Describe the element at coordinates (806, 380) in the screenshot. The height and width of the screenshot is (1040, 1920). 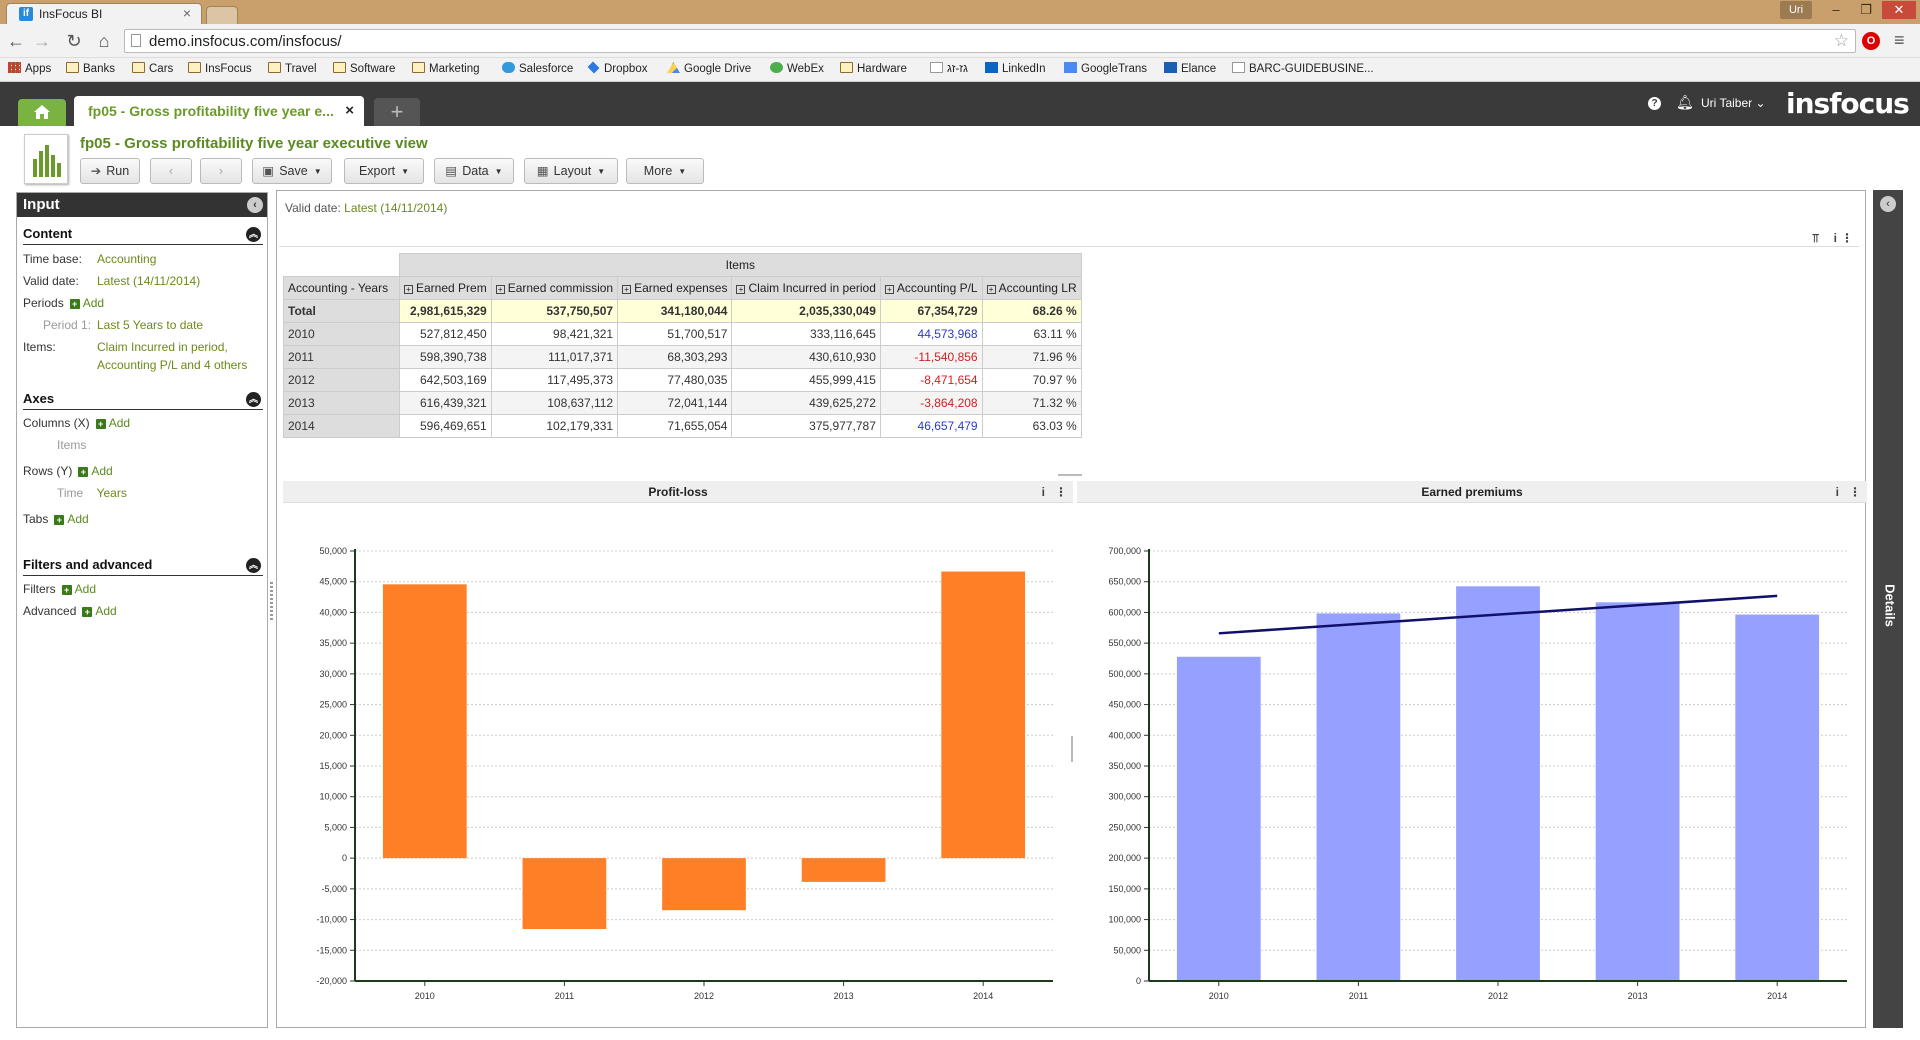
I see `table-cell: 455,999,415` at that location.